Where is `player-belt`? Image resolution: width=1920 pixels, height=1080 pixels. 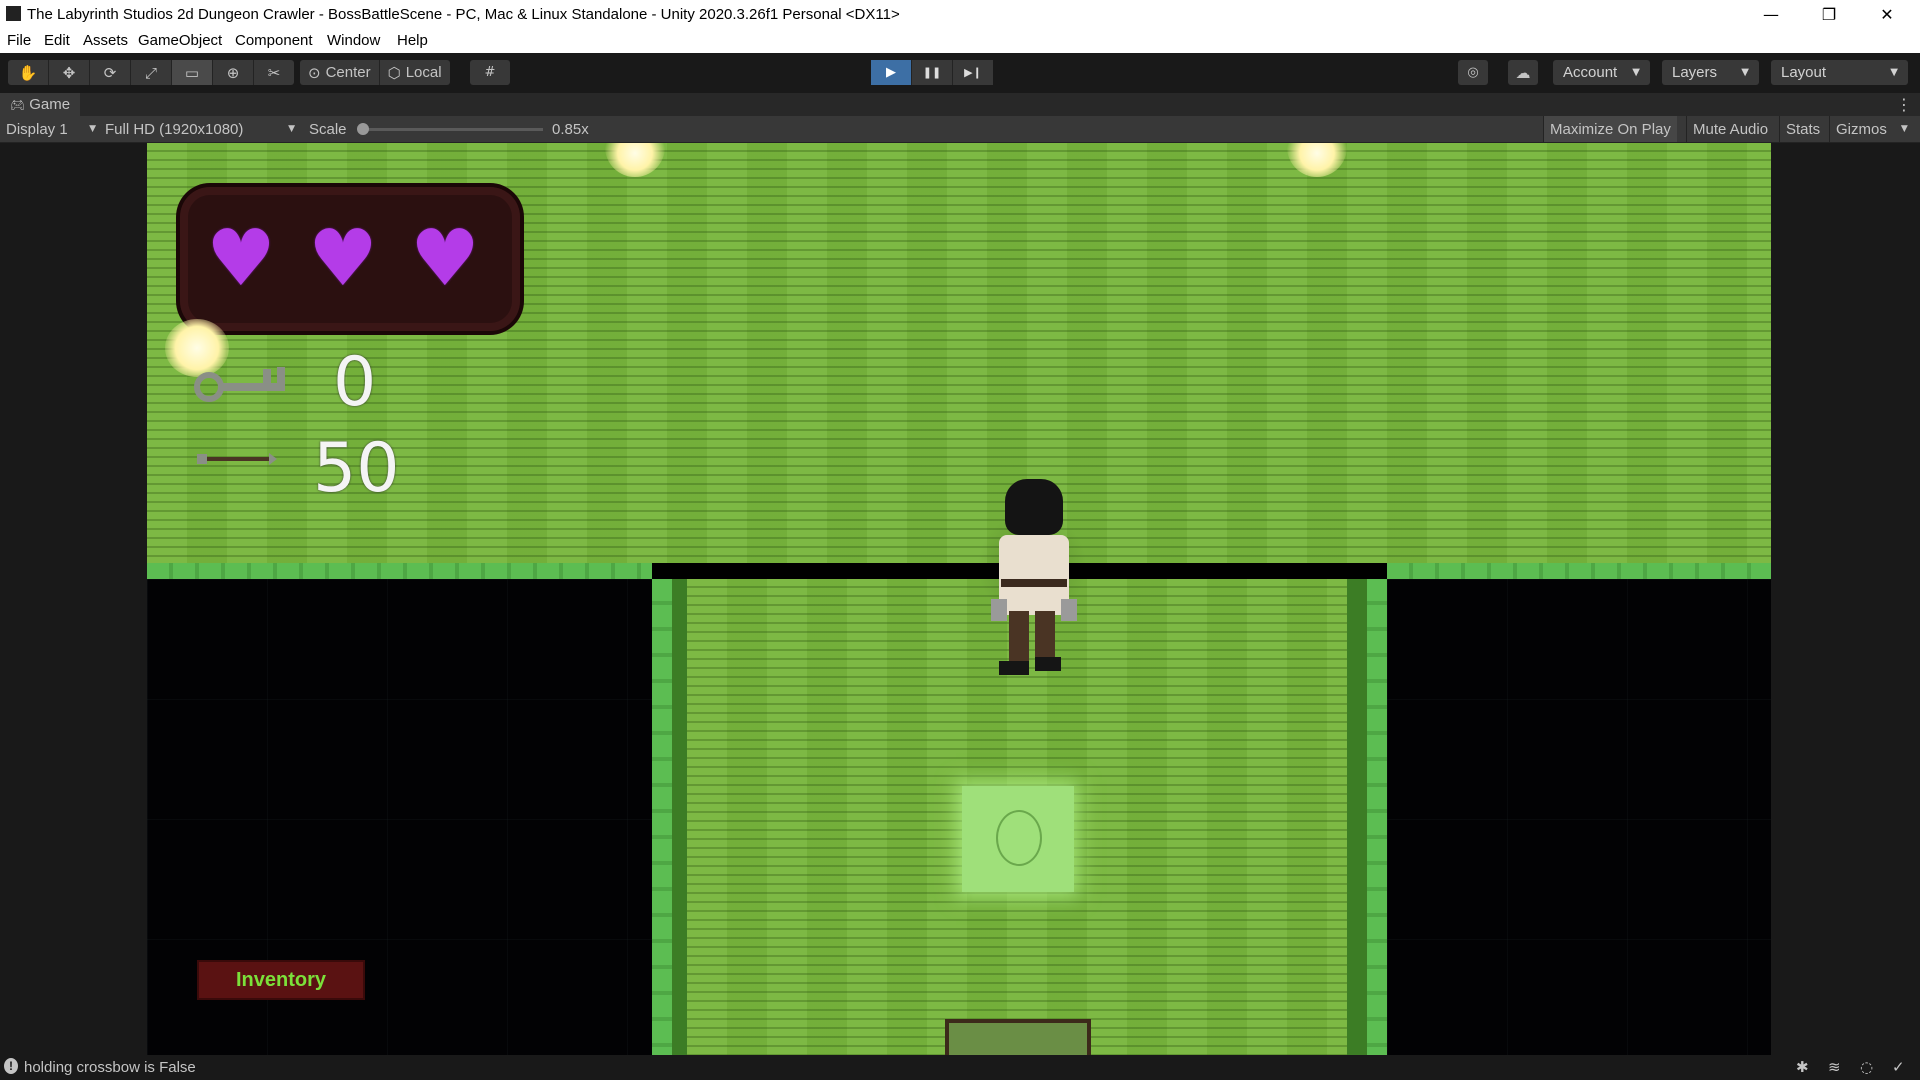 player-belt is located at coordinates (1034, 583).